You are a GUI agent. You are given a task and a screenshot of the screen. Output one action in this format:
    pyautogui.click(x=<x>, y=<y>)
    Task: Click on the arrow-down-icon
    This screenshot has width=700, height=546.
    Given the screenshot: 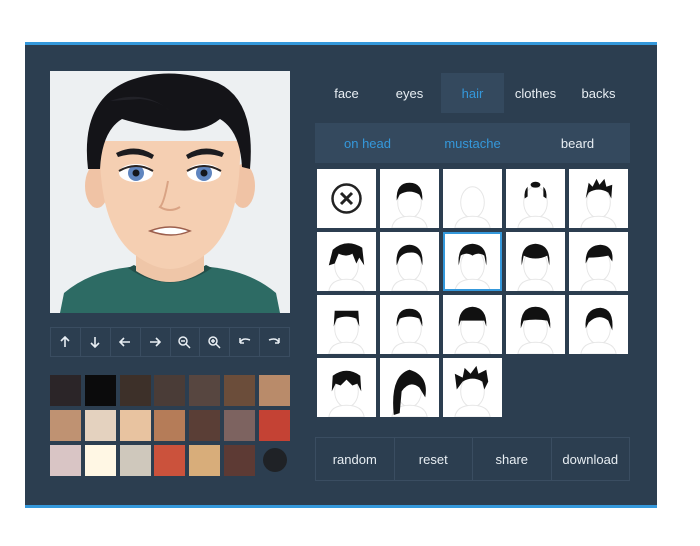 What is the action you would take?
    pyautogui.click(x=96, y=342)
    